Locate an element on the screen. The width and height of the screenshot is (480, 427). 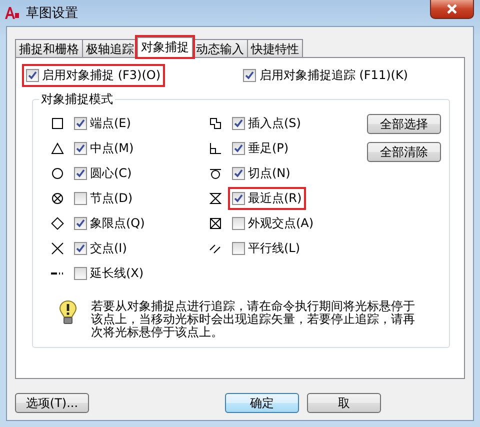
parallel-lines-icon is located at coordinates (215, 248).